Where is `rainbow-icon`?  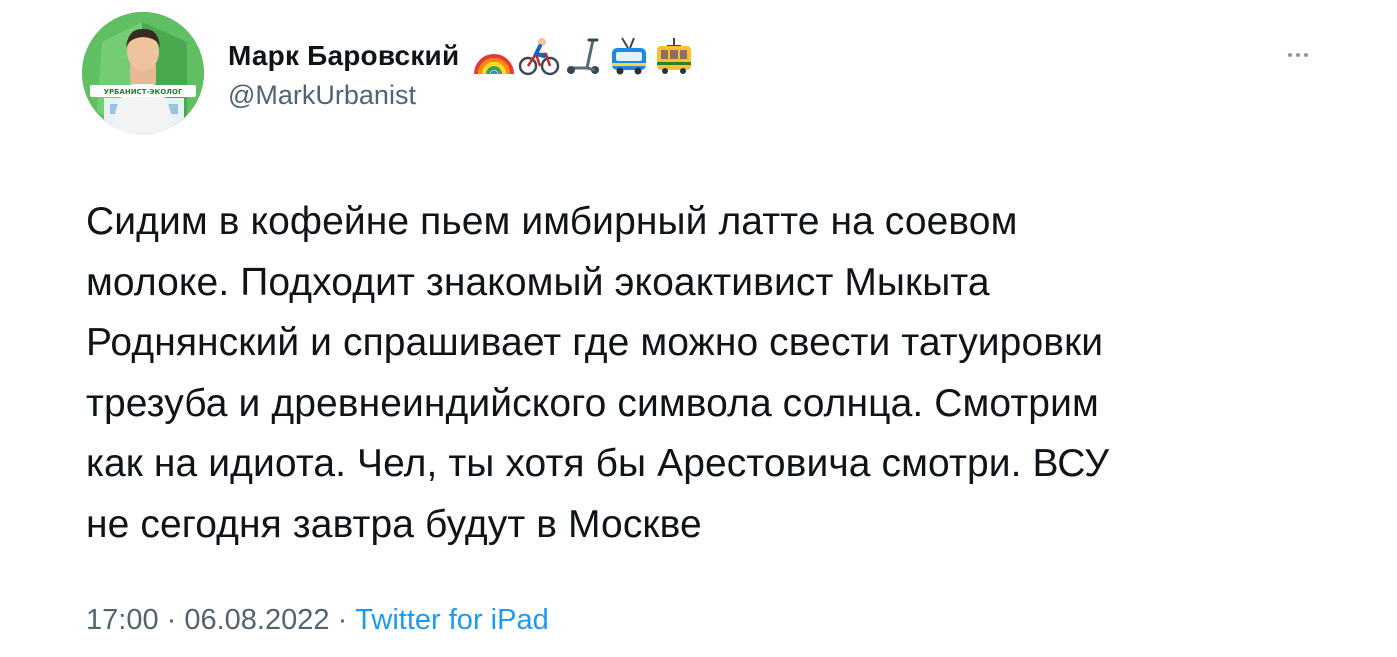
rainbow-icon is located at coordinates (494, 56).